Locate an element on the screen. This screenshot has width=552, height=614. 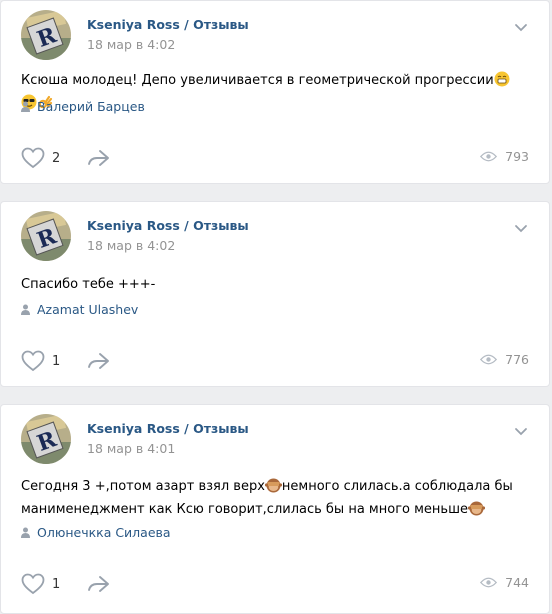
signer-link: Валерий Барцев is located at coordinates (83, 106).